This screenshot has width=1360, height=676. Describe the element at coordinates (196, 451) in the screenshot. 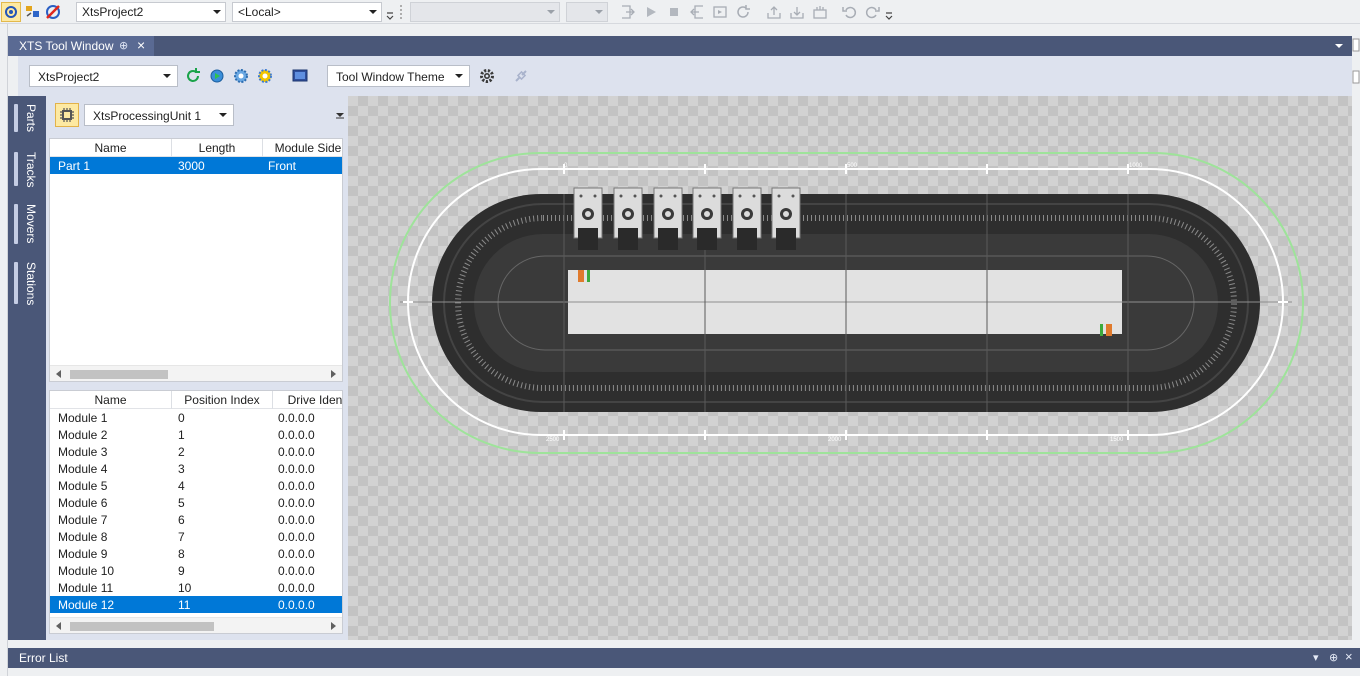

I see `table-row: Module 3 2 0.0.0.0` at that location.